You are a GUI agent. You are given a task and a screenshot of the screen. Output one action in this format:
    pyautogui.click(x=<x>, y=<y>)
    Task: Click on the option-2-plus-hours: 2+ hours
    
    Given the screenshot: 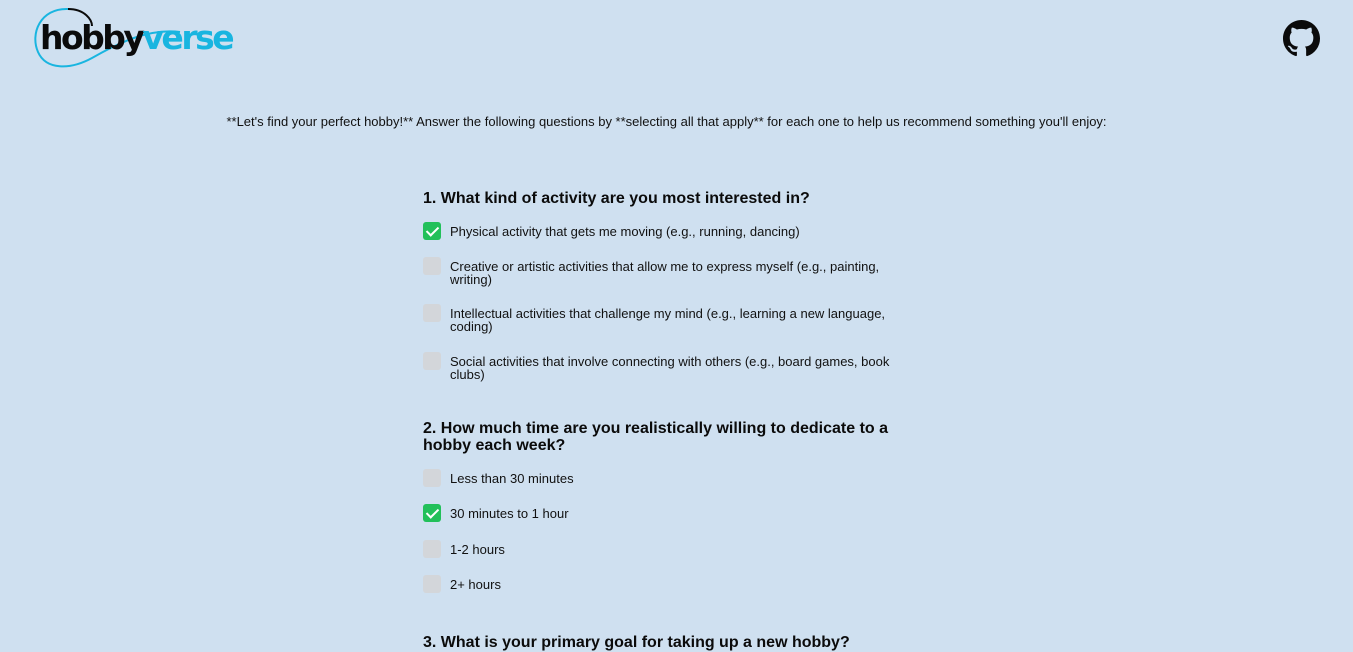 What is the action you would take?
    pyautogui.click(x=673, y=584)
    